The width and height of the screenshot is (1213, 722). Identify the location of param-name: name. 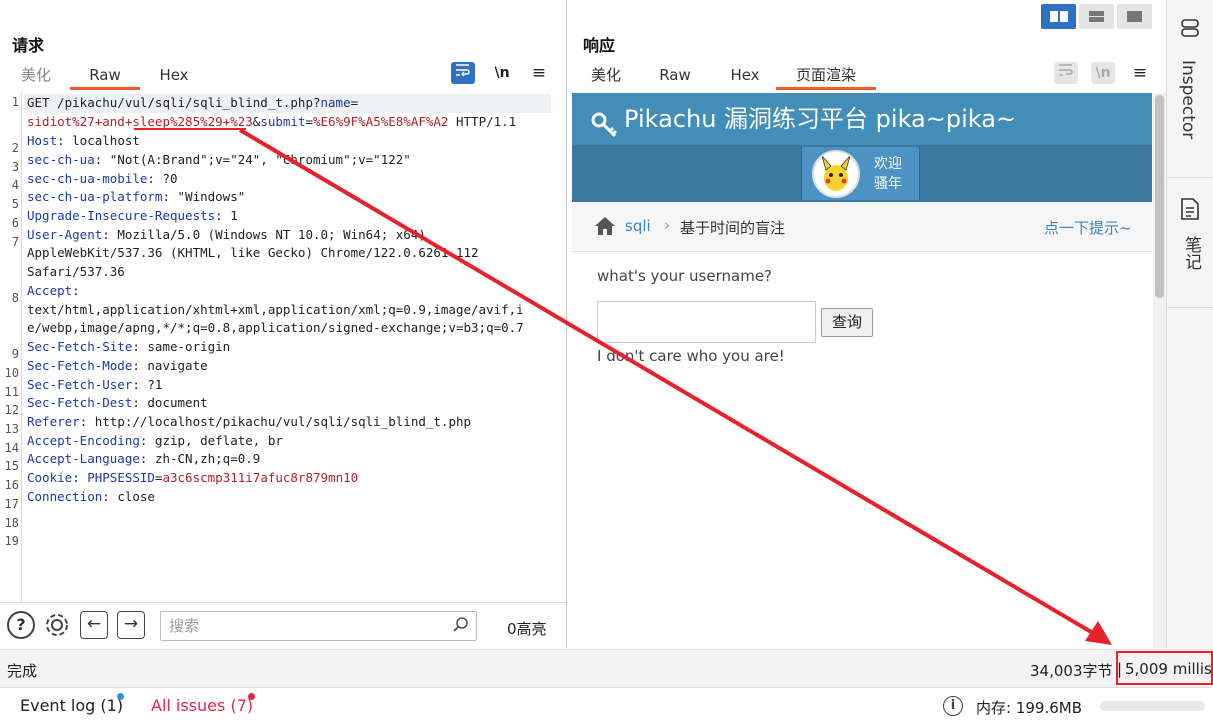
(335, 102).